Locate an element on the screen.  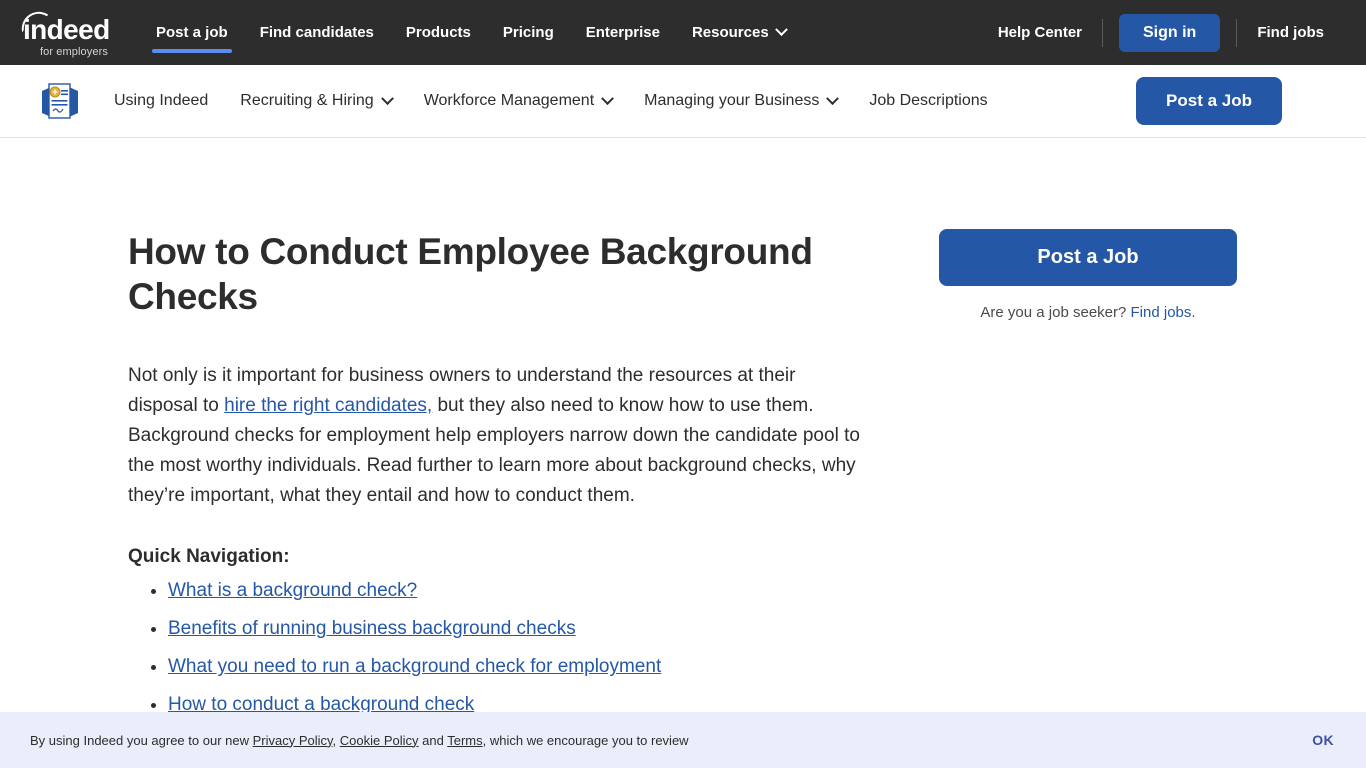
job-seeker-prompt-text: Are you a job seeker? is located at coordinates (1055, 312).